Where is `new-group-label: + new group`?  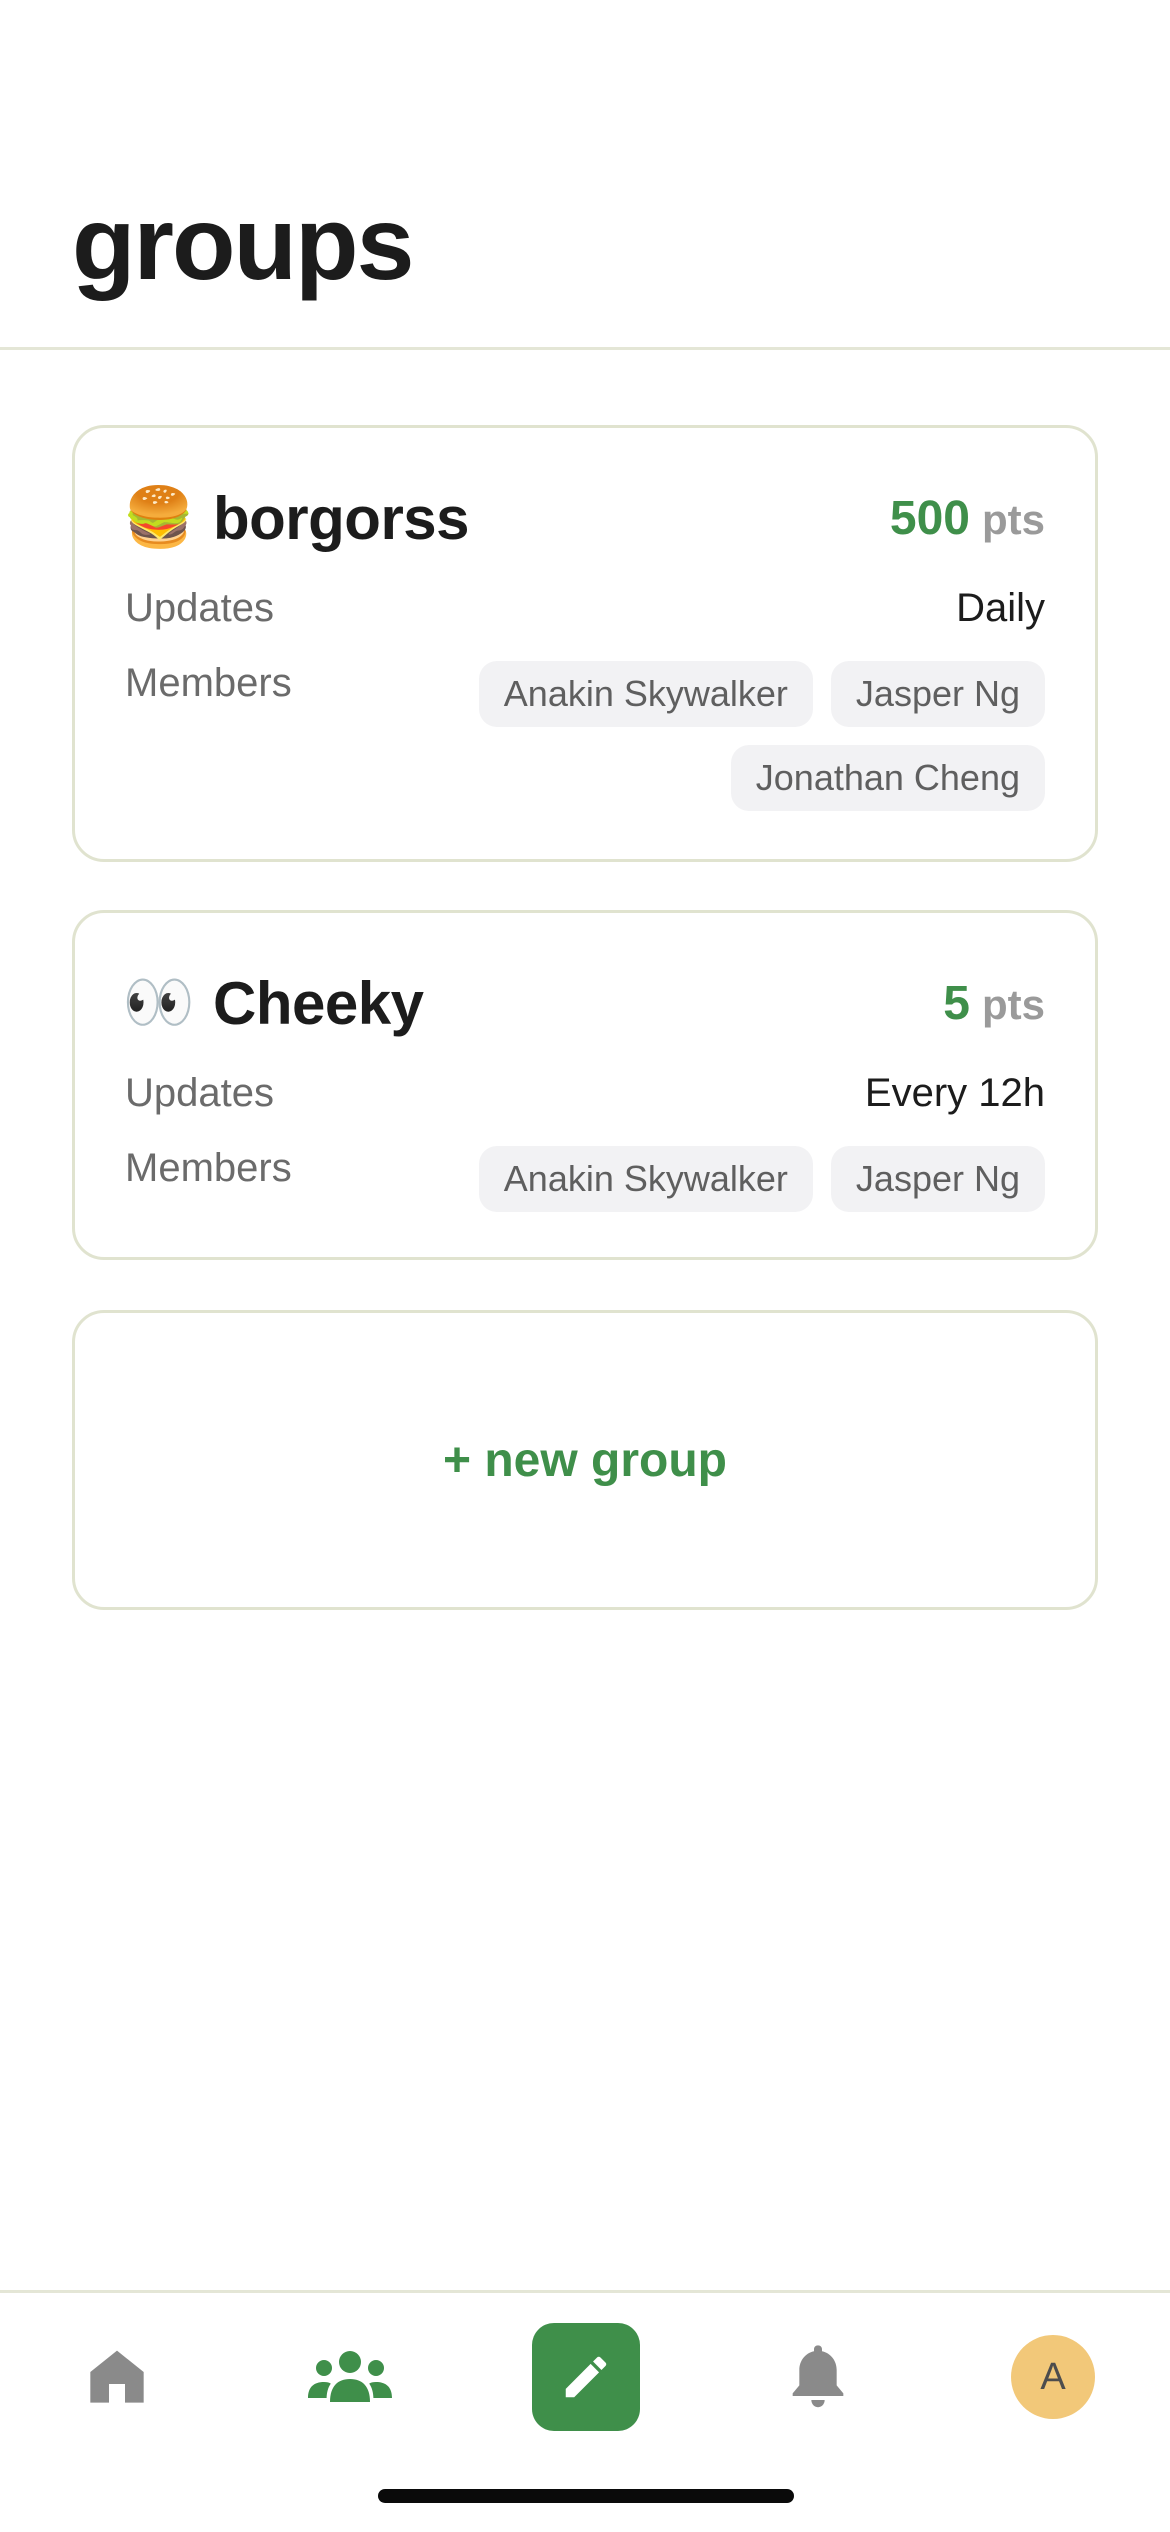 new-group-label: + new group is located at coordinates (584, 1460).